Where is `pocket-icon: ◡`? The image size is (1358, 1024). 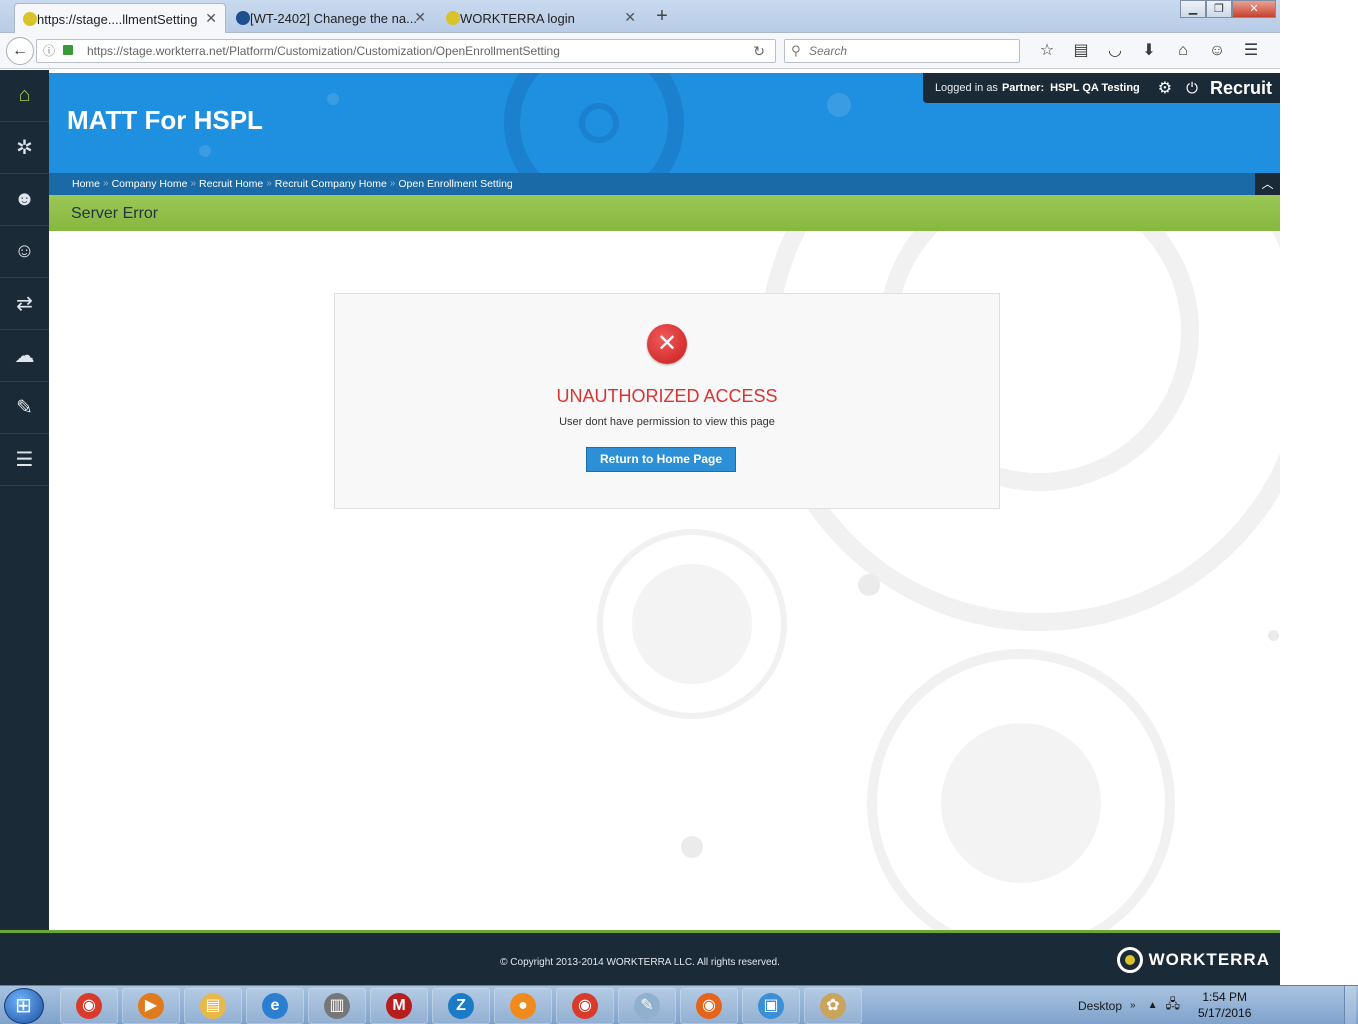
pocket-icon: ◡ is located at coordinates (1115, 51).